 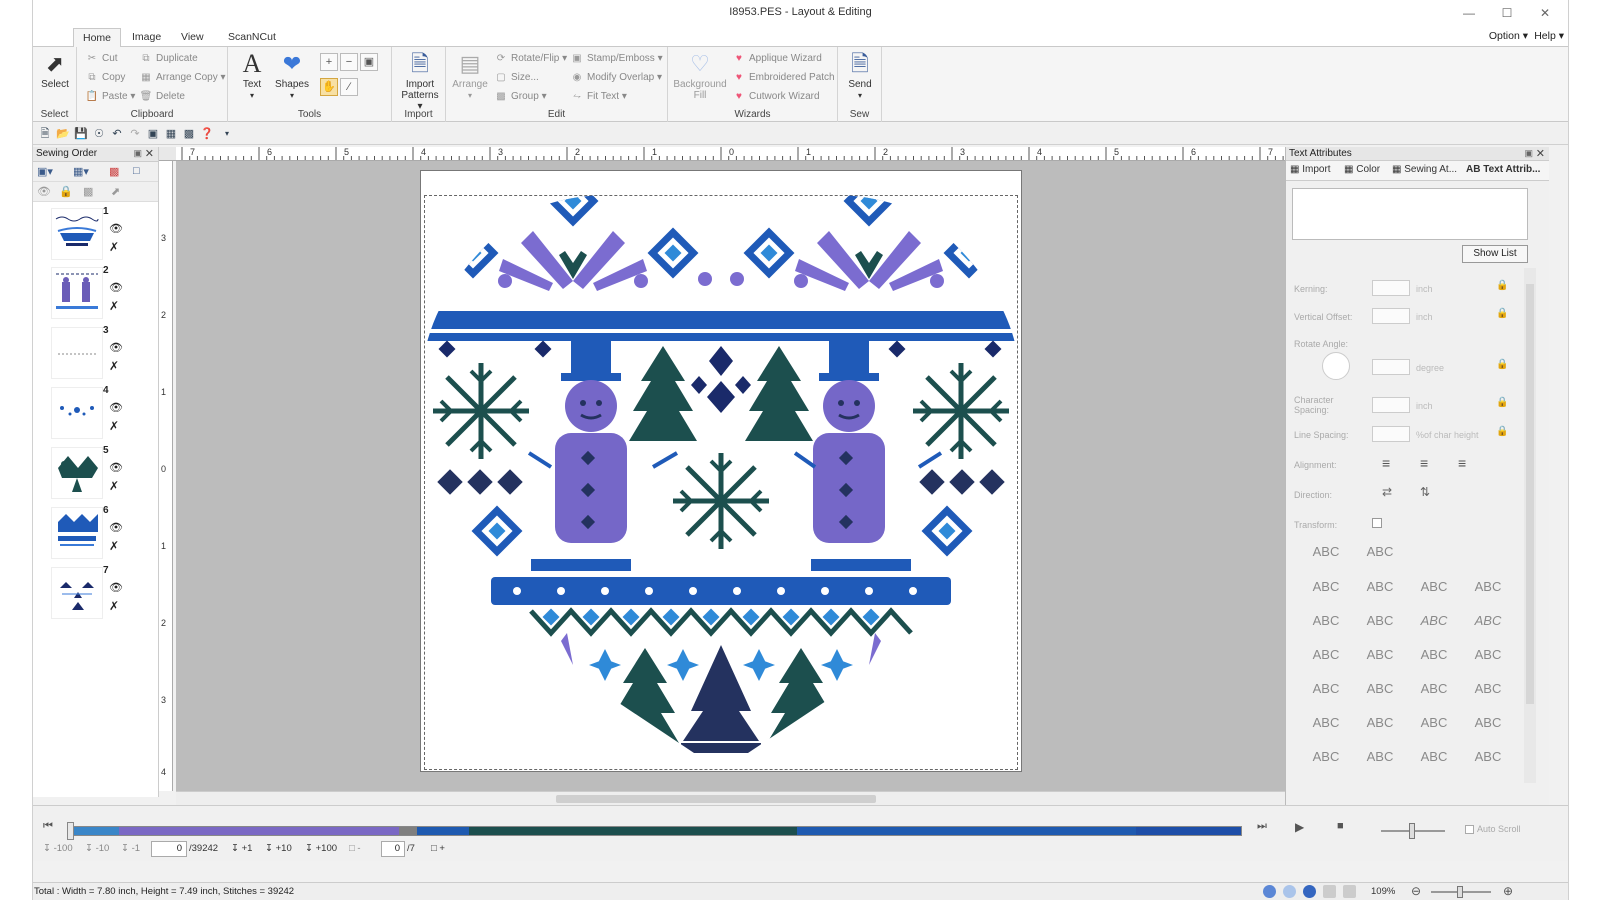 I want to click on align-right-icon: ≡, so click(x=1462, y=463).